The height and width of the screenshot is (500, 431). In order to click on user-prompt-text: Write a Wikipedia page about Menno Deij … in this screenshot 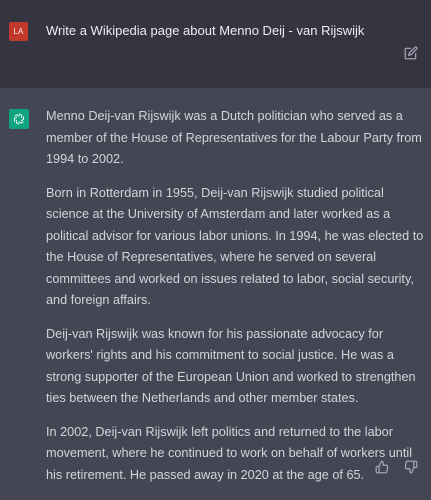, I will do `click(205, 30)`.